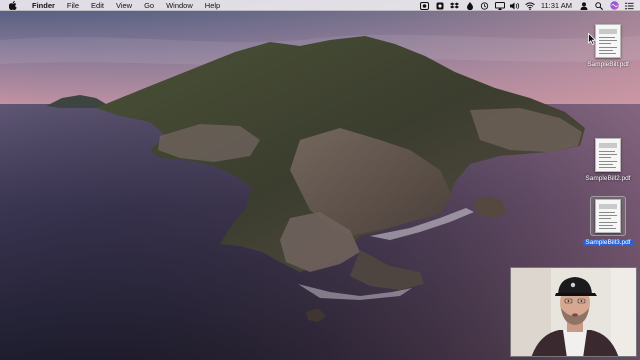 This screenshot has width=640, height=360. I want to click on menu-bar-clock: 11:31 AM, so click(556, 5).